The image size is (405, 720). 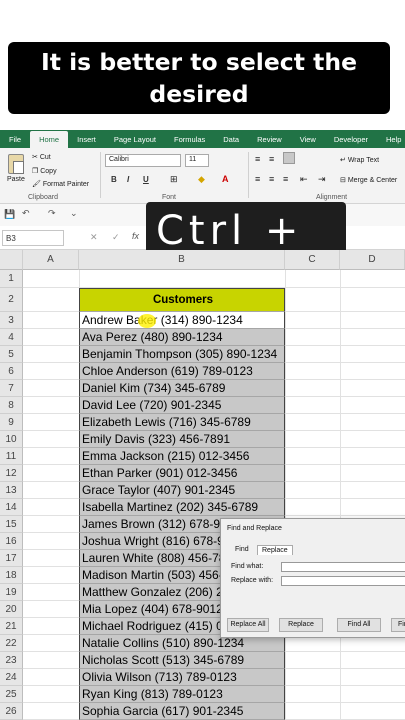 What do you see at coordinates (182, 439) in the screenshot?
I see `table-row: Emily Davis (323) 456-7891` at bounding box center [182, 439].